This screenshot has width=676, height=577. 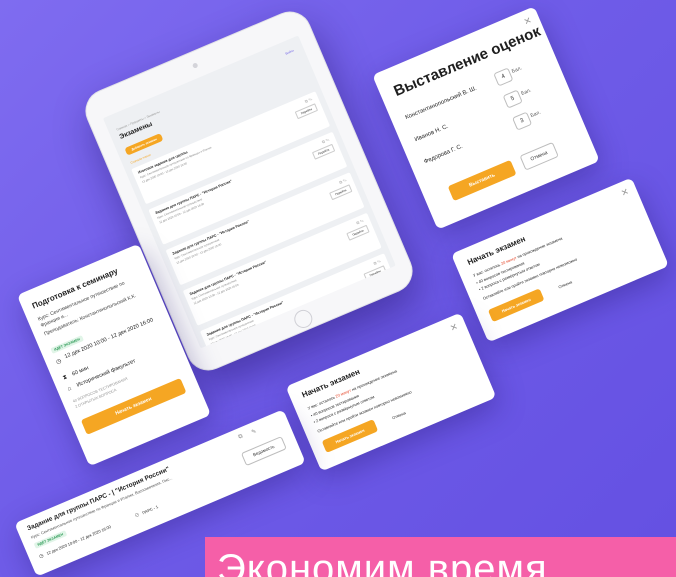 I want to click on statement-button: Ведомость, so click(x=263, y=451).